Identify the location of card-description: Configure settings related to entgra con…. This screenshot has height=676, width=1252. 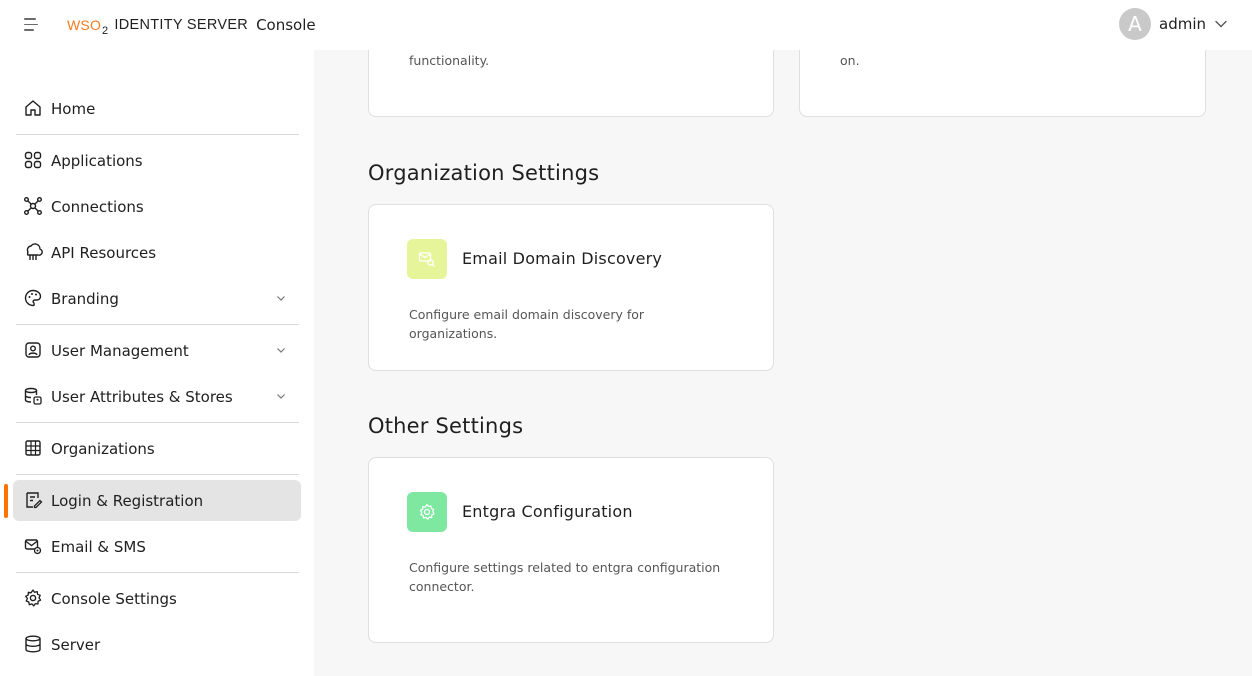
(565, 577).